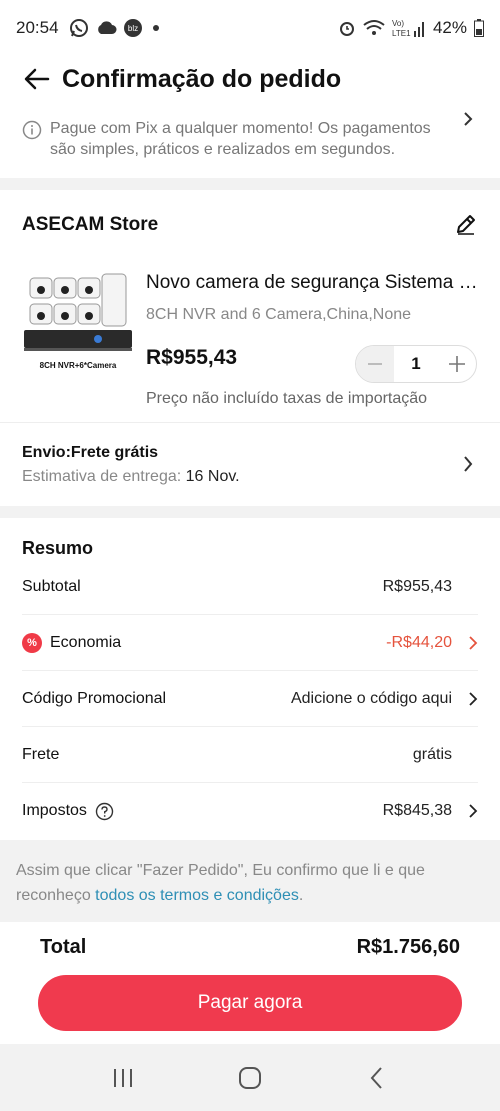 The width and height of the screenshot is (500, 1111). I want to click on battery-icon, so click(479, 28).